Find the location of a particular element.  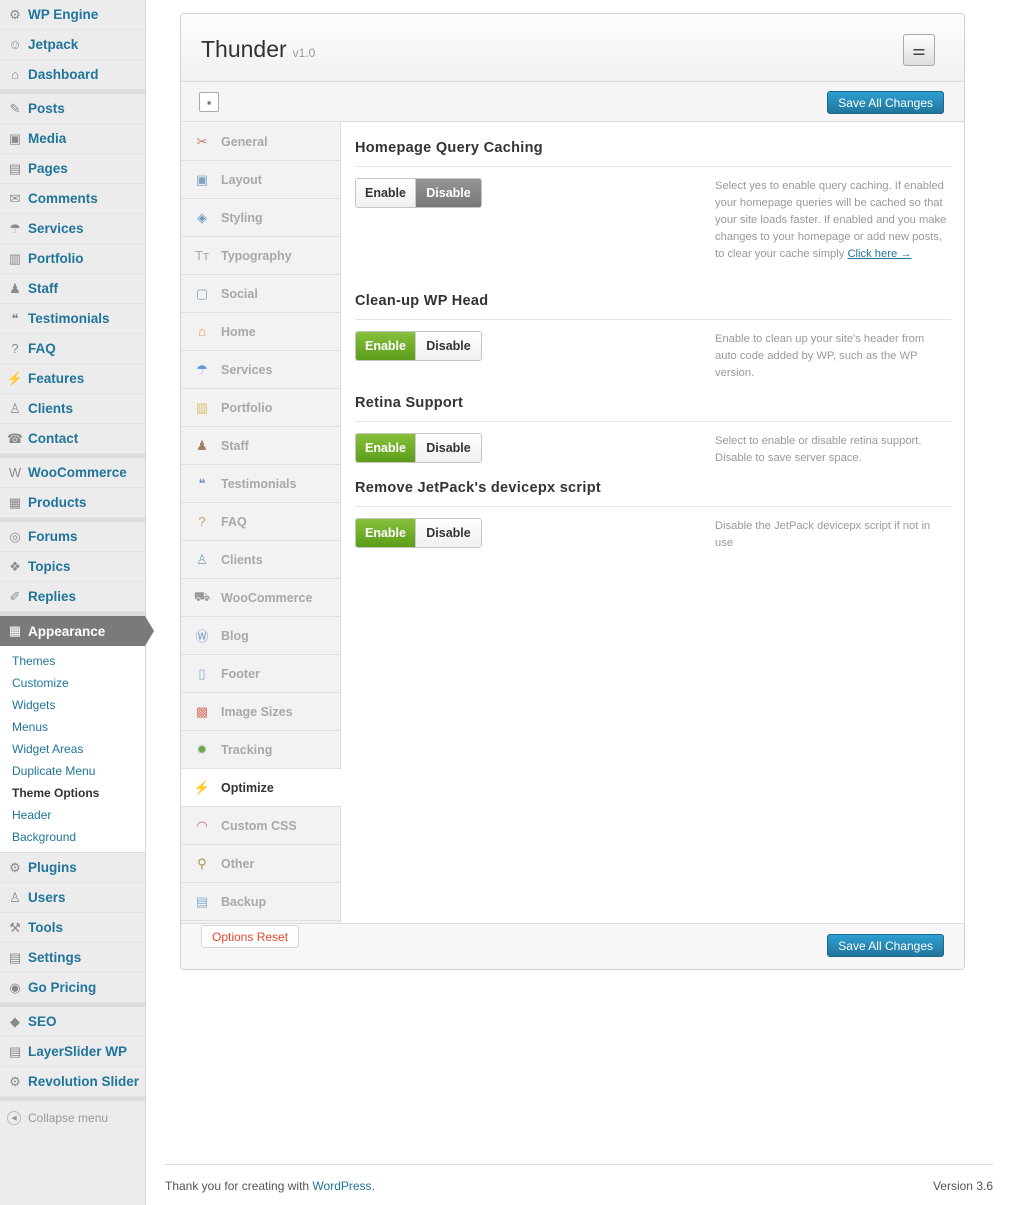

submenu-item-widget-areas: Widget Areas is located at coordinates (72, 749).